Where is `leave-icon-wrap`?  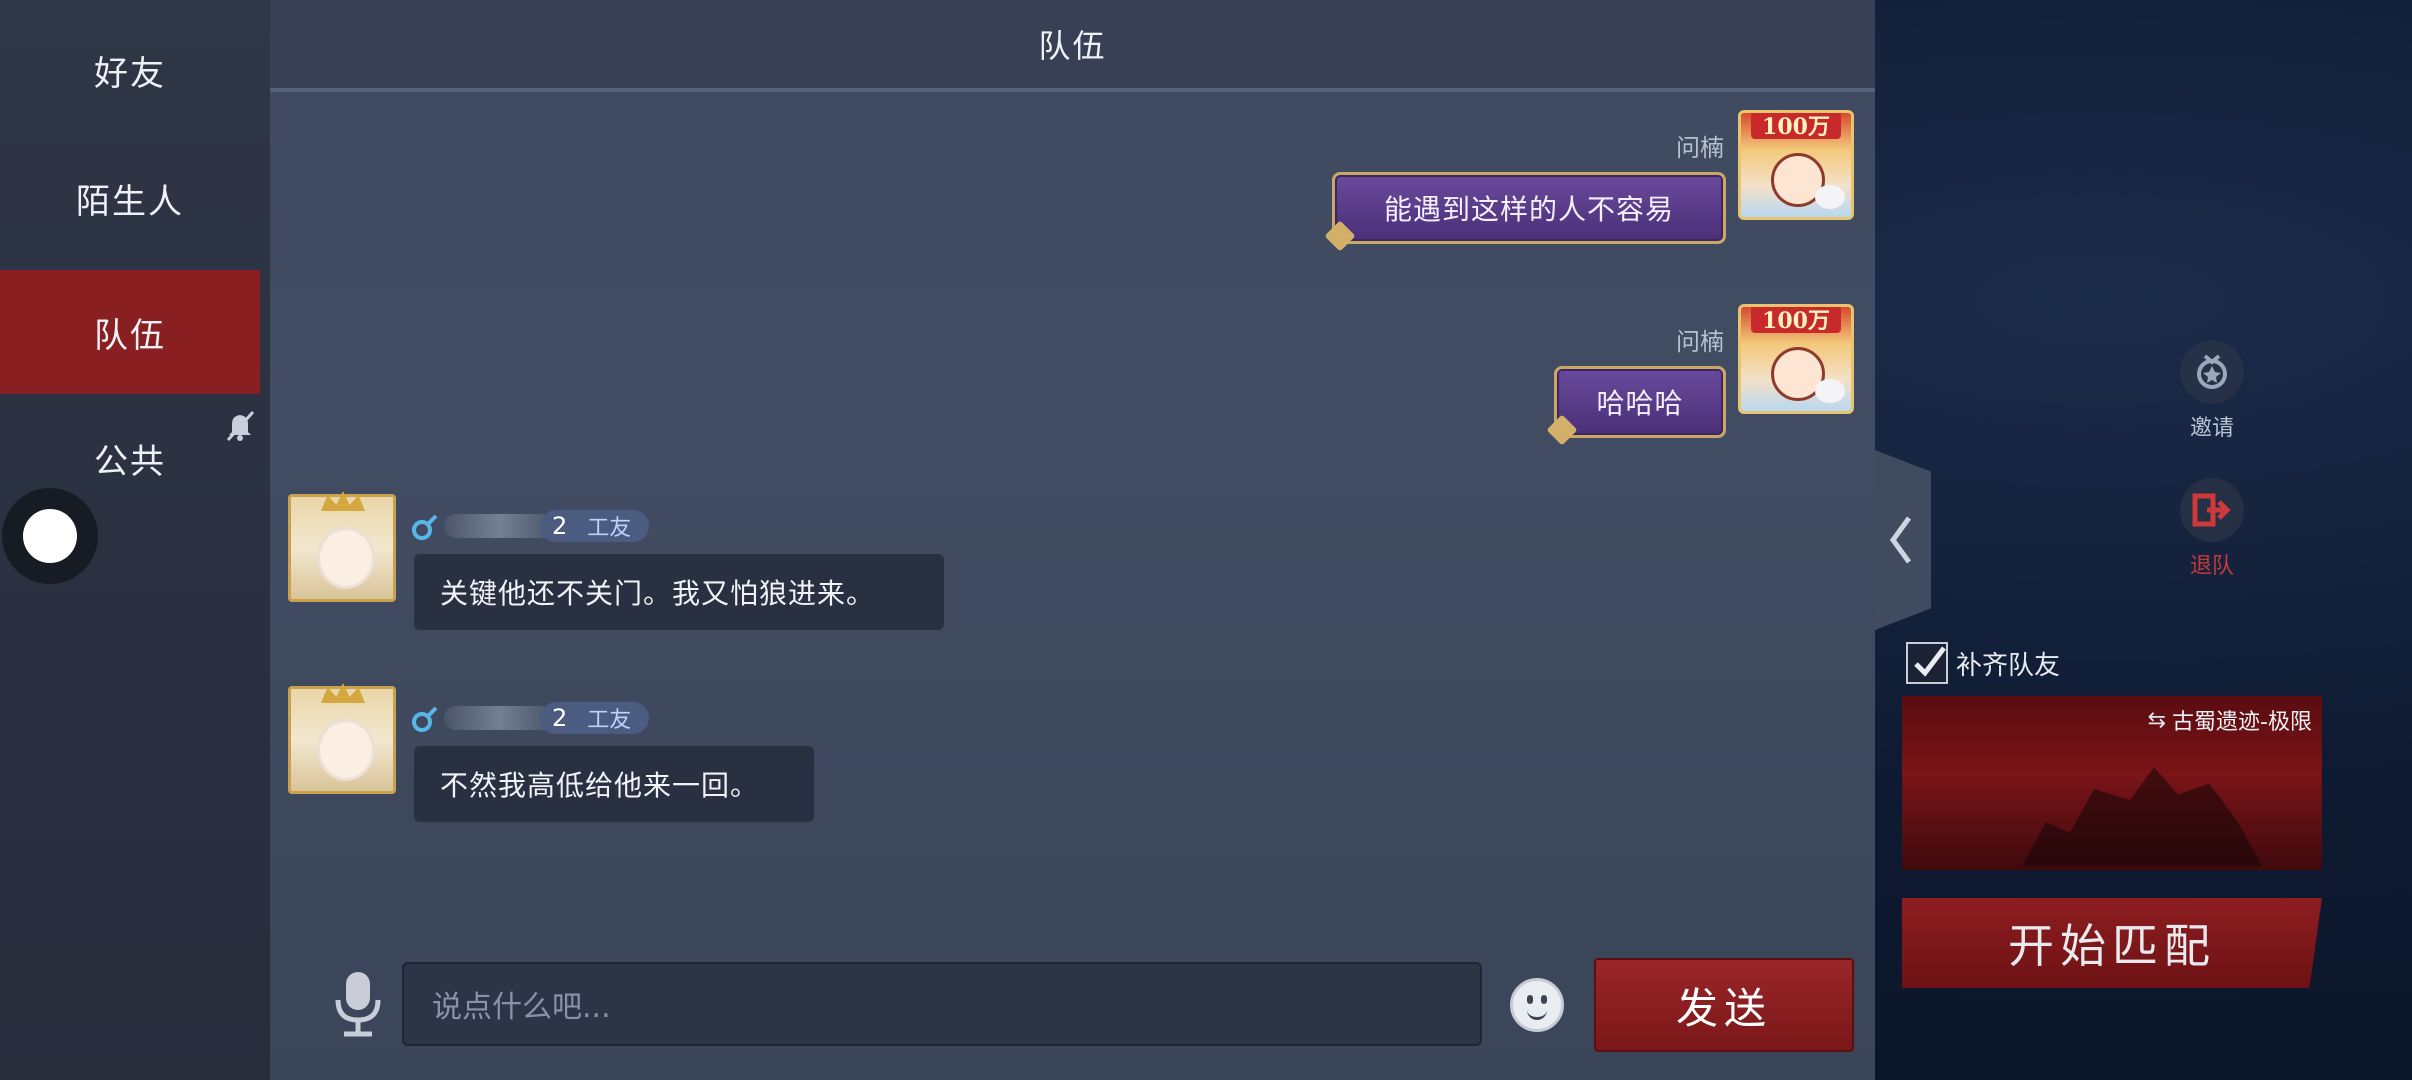 leave-icon-wrap is located at coordinates (2212, 510).